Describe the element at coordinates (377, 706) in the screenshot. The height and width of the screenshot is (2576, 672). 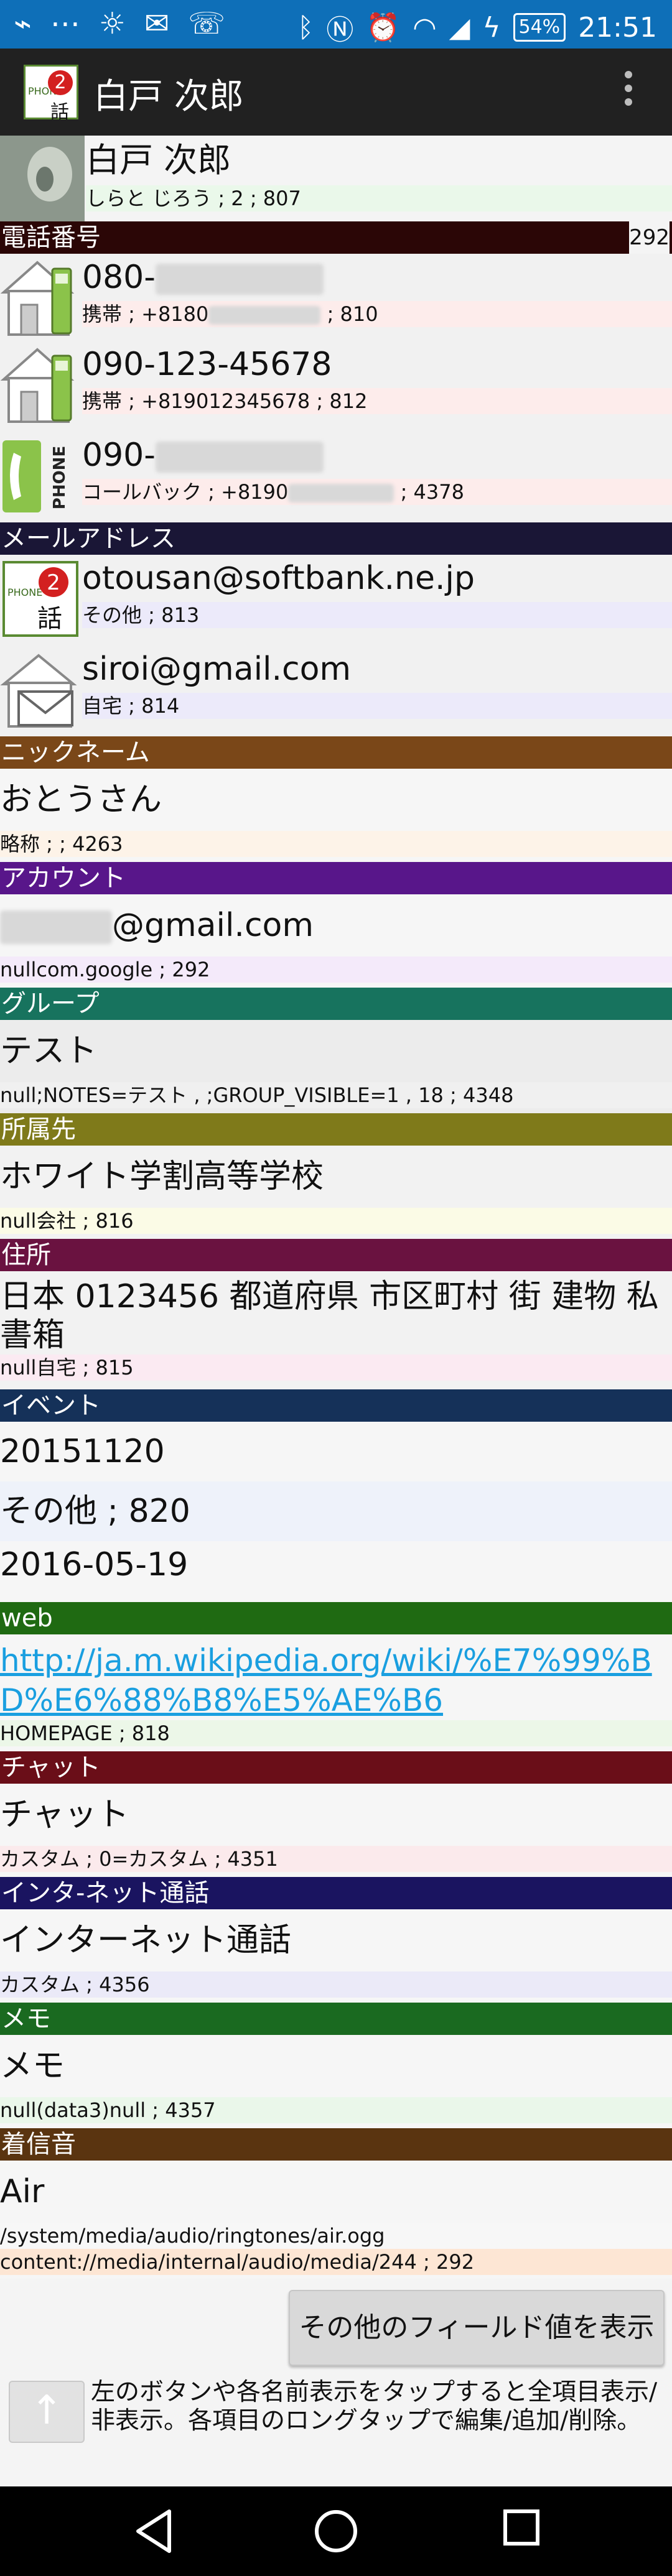
I see `email-type: 自宅 ; 814` at that location.